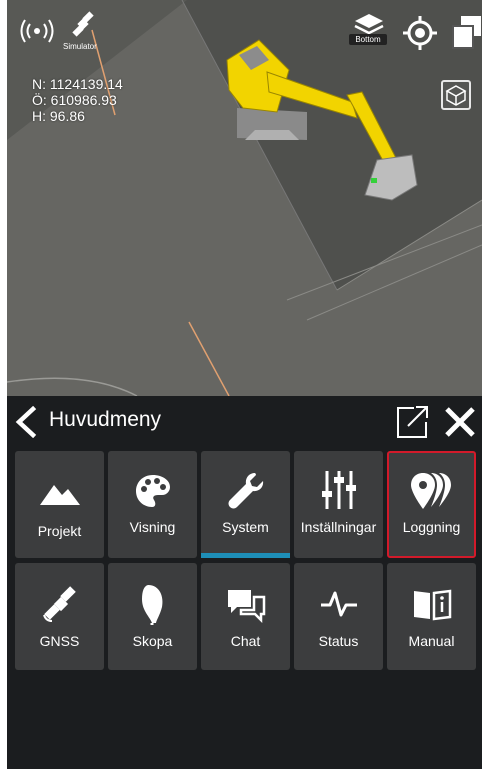 Image resolution: width=482 pixels, height=769 pixels. What do you see at coordinates (246, 606) in the screenshot?
I see `chat-icon` at bounding box center [246, 606].